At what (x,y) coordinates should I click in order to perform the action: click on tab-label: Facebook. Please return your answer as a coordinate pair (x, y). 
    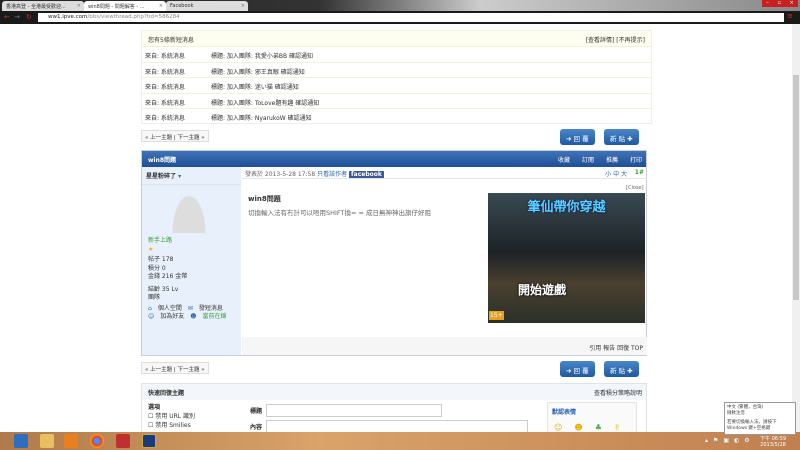
    Looking at the image, I should click on (182, 6).